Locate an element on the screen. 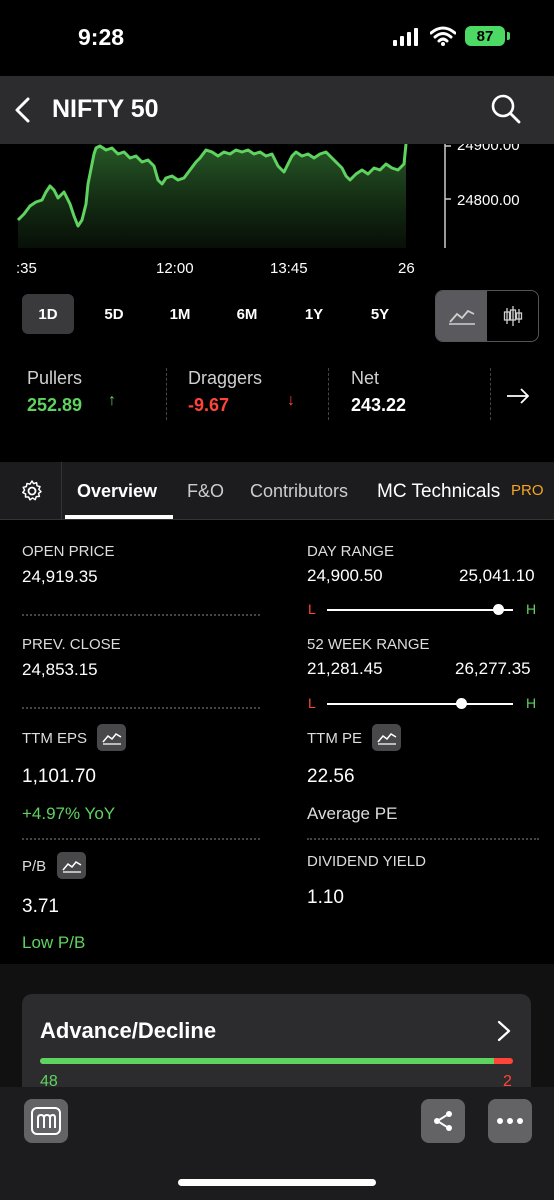  draggers-value: -9.67 is located at coordinates (209, 405).